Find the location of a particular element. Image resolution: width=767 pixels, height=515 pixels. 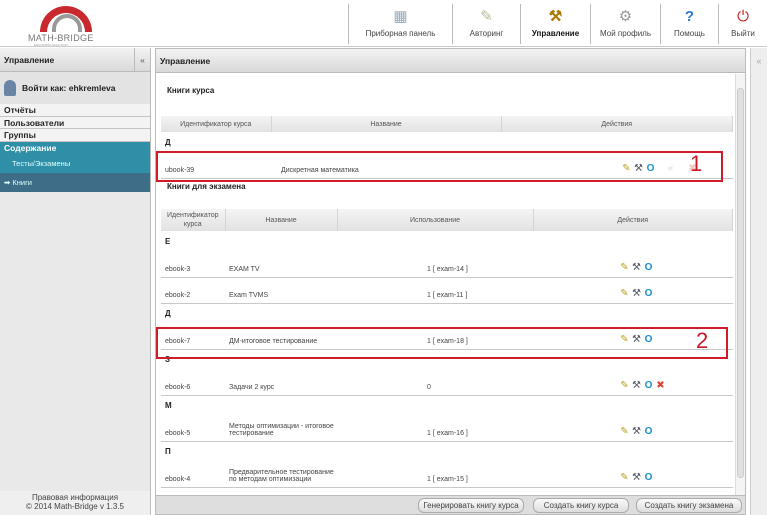

book-id: ebook-3 is located at coordinates (193, 264).